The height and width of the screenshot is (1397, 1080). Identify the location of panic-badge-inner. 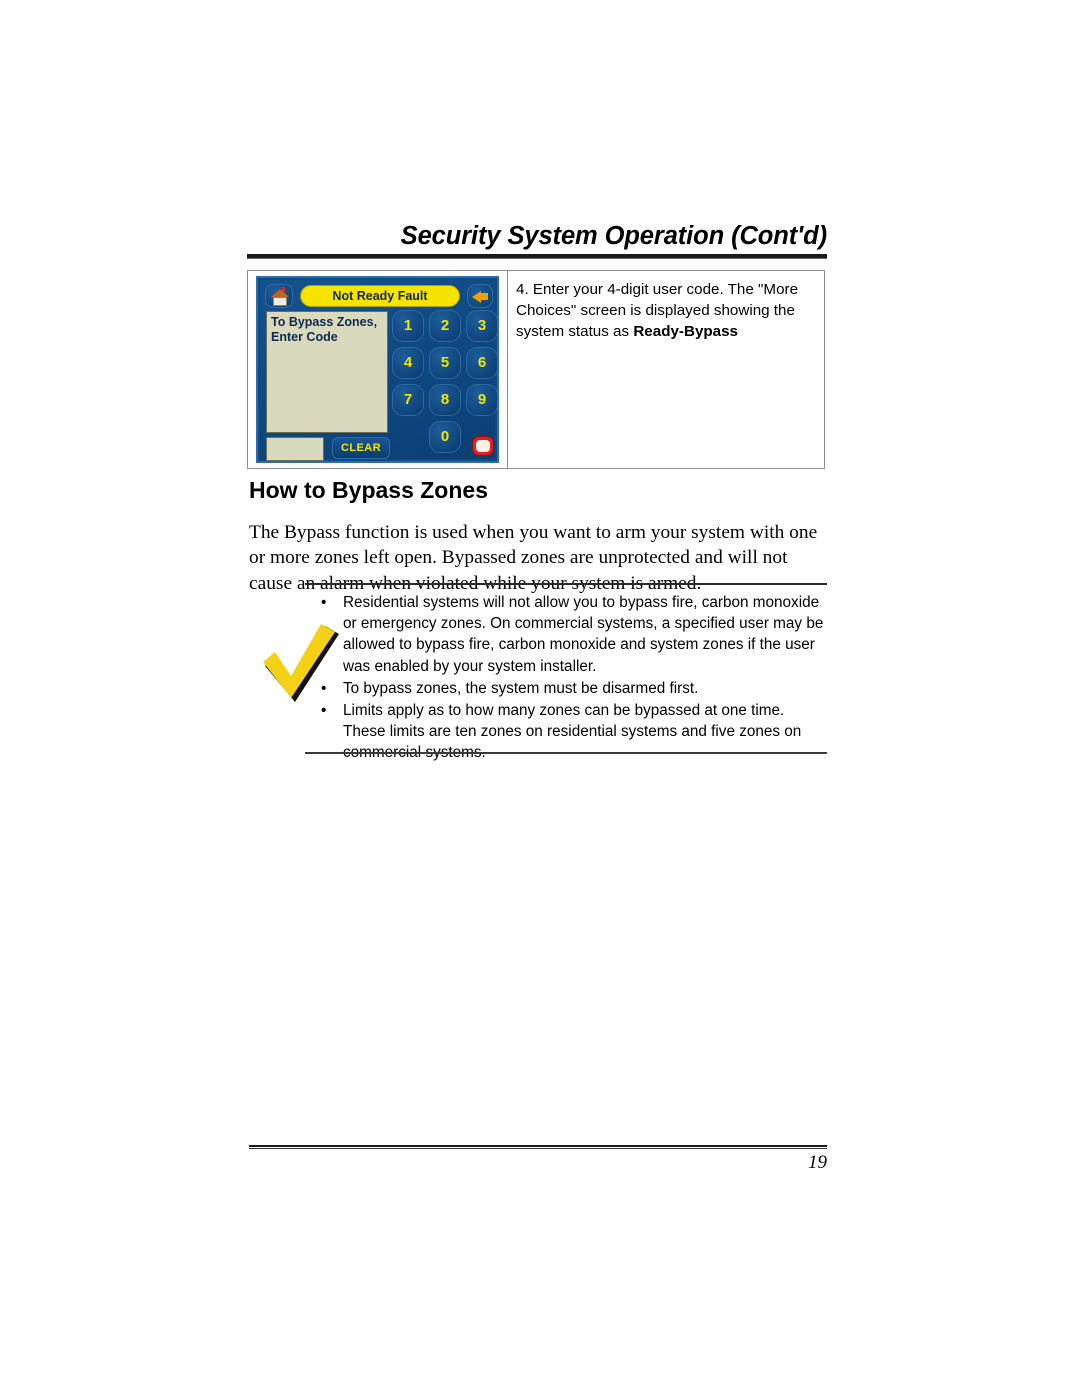
(483, 446).